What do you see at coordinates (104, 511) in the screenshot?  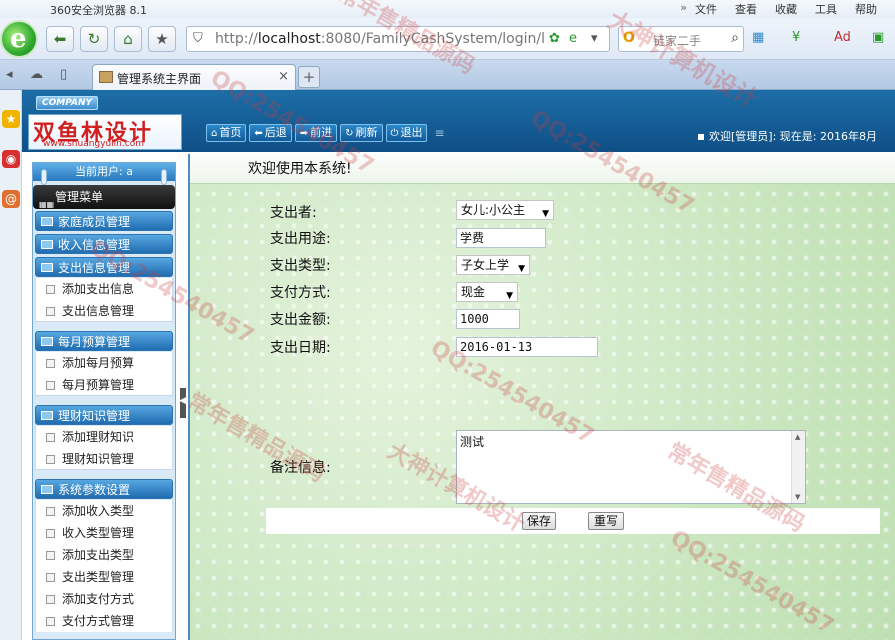 I see `menu-item-add-income-type: 添加收入类型` at bounding box center [104, 511].